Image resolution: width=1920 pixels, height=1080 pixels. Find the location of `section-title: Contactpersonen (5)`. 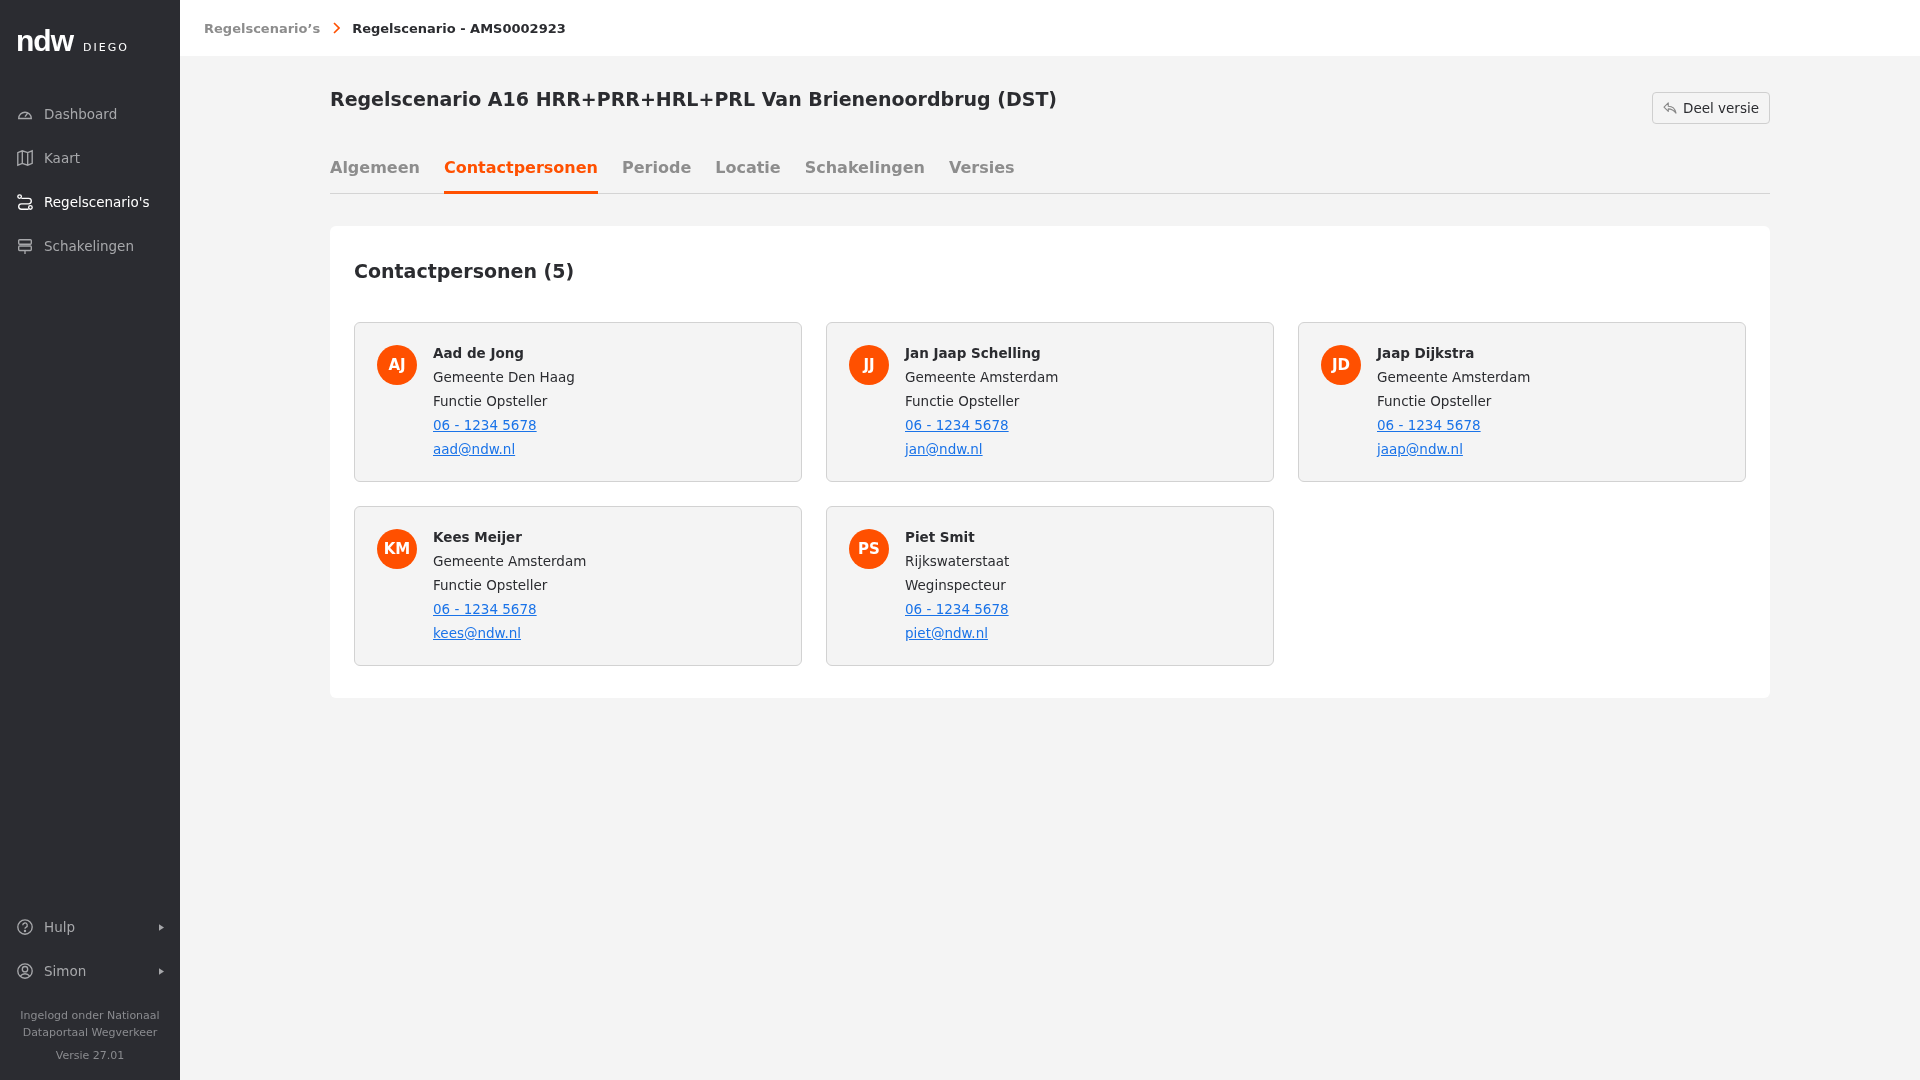

section-title: Contactpersonen (5) is located at coordinates (465, 271).